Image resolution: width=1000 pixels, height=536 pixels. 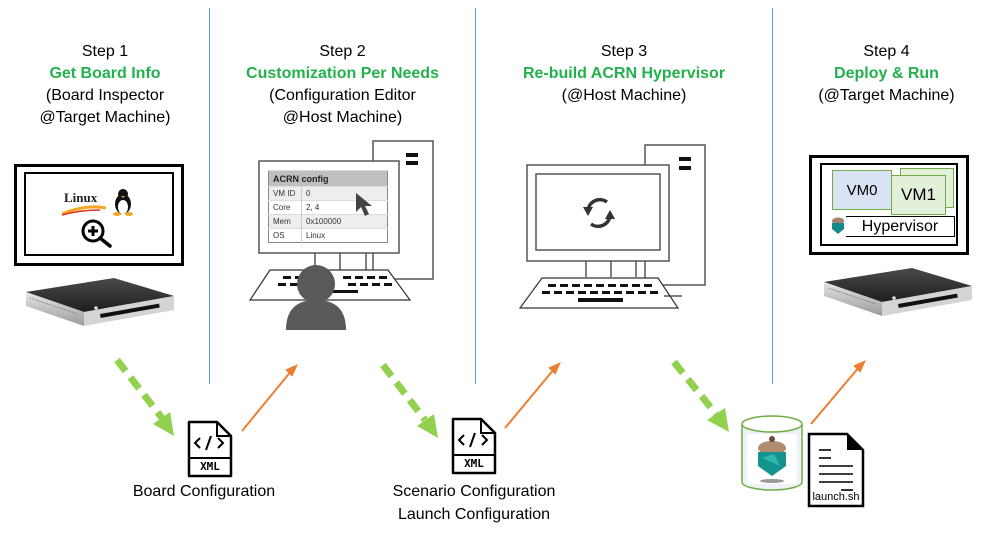 I want to click on user-person-icon, so click(x=316, y=297).